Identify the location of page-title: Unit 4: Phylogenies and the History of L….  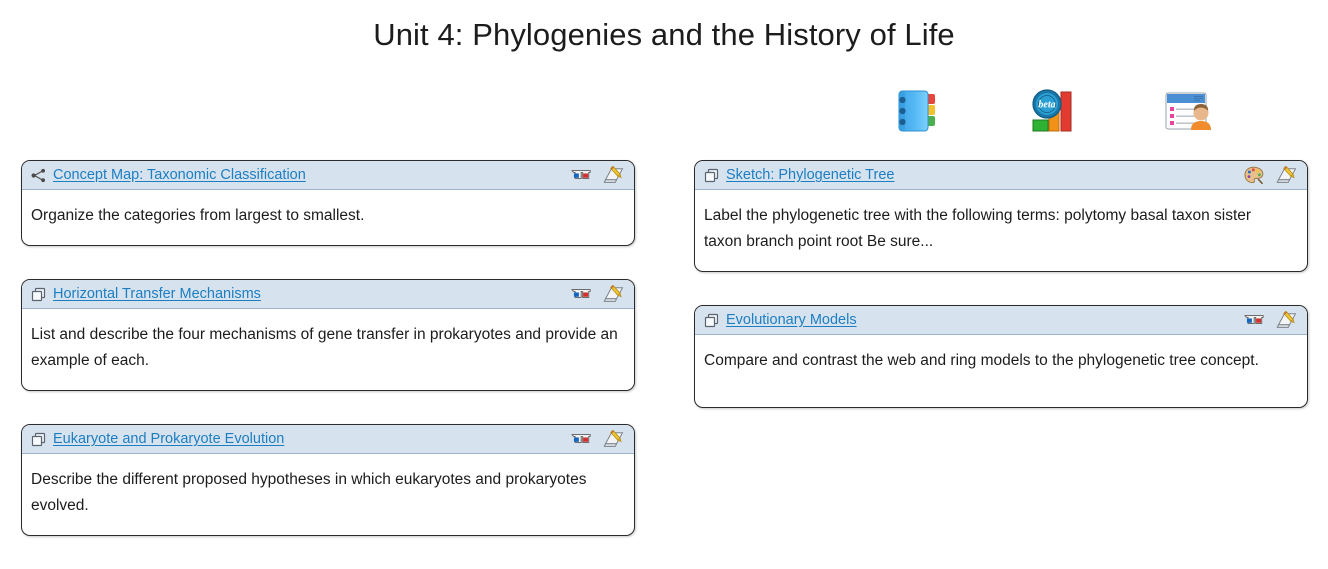
(664, 34).